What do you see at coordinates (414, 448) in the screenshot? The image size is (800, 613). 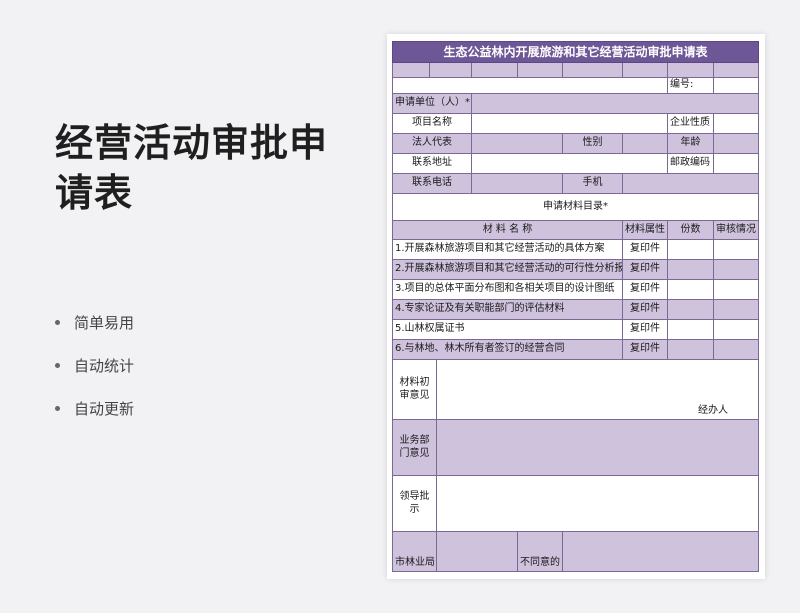 I see `dept-opinion-label: 业务部门意见` at bounding box center [414, 448].